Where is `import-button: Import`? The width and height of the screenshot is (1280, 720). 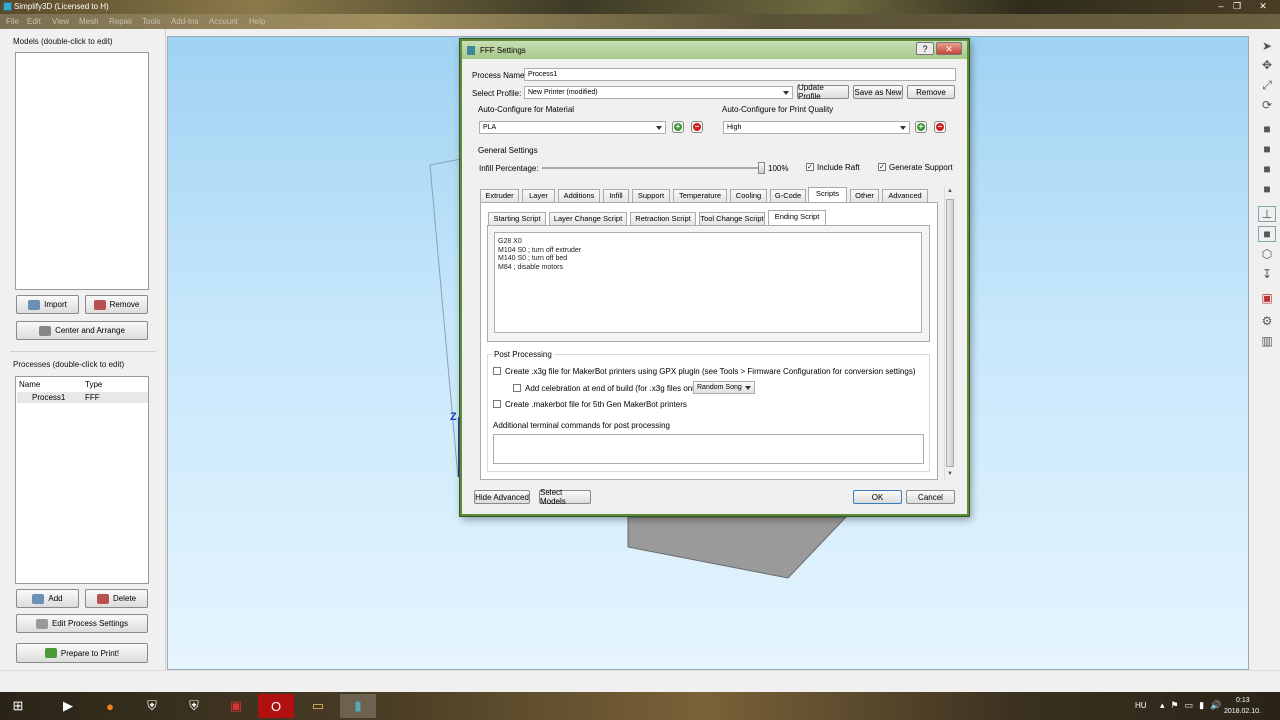
import-button: Import is located at coordinates (47, 304).